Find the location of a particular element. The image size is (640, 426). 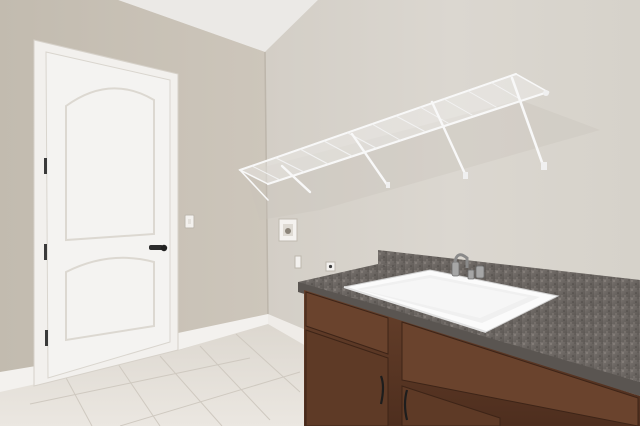

dryer-vent-box is located at coordinates (288, 230).